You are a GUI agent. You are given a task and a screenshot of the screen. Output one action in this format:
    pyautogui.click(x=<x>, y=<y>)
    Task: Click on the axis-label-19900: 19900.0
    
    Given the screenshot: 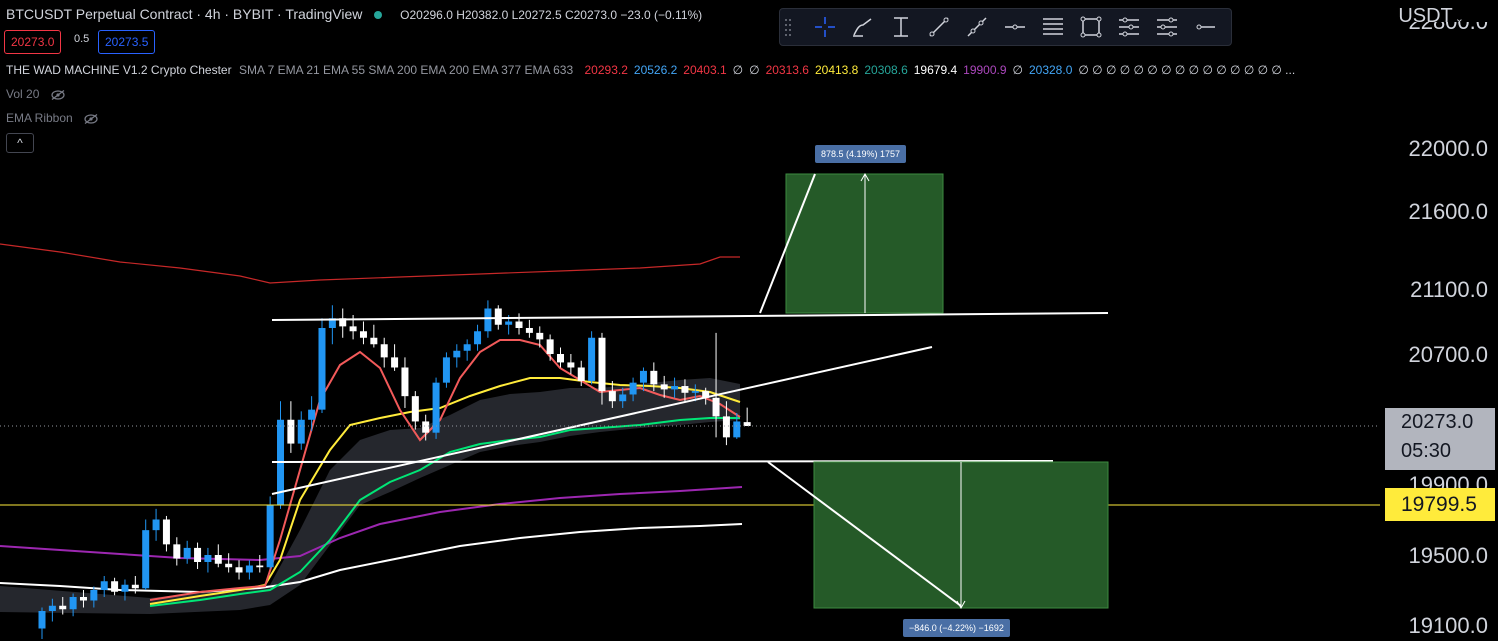 What is the action you would take?
    pyautogui.click(x=1448, y=480)
    